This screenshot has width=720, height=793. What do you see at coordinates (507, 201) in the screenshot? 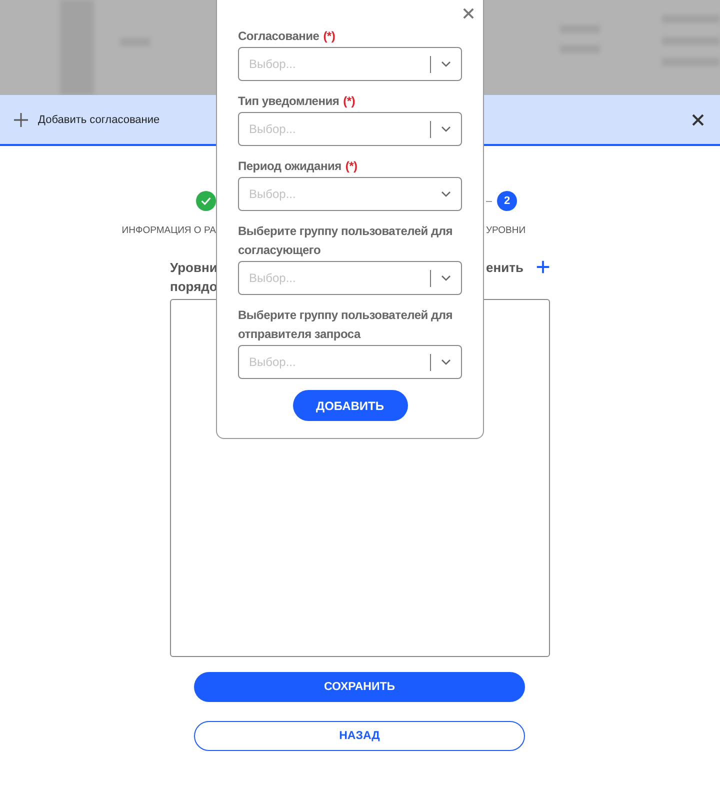
I see `step-number: 2` at bounding box center [507, 201].